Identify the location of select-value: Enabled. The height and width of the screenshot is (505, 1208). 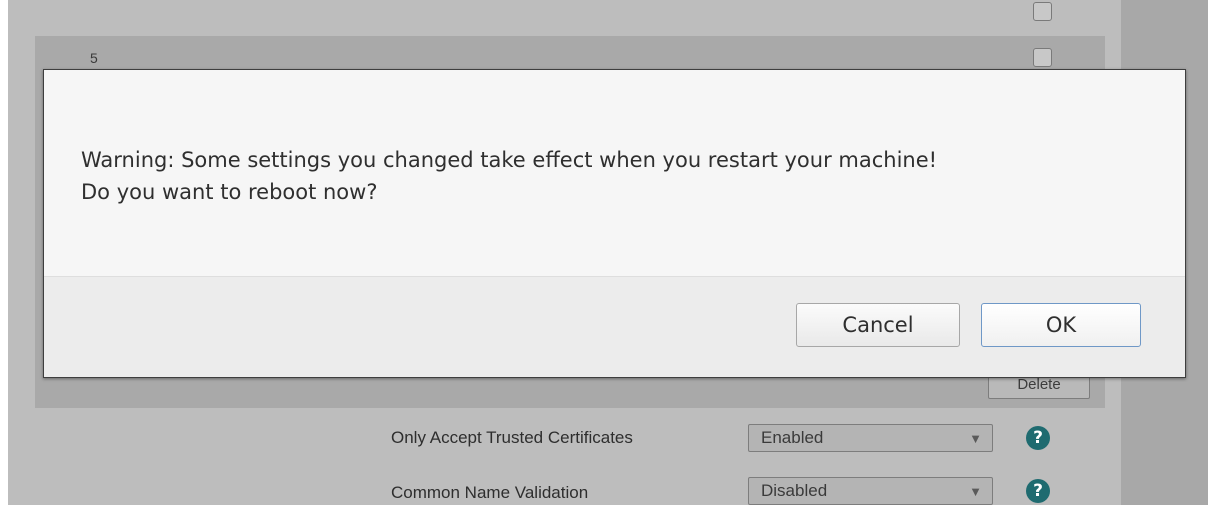
(792, 437).